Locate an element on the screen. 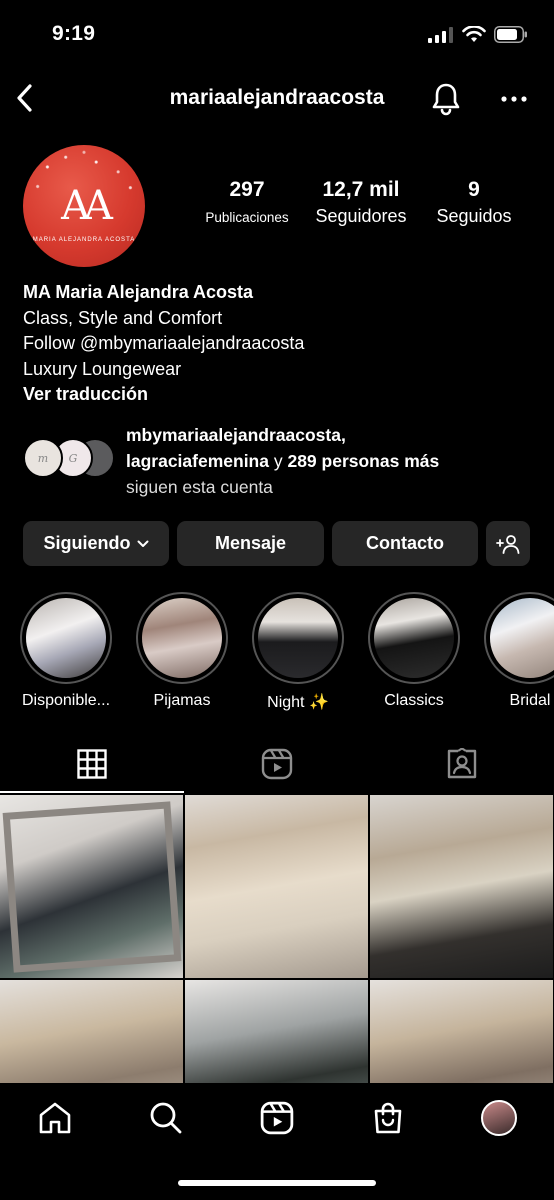 This screenshot has width=554, height=1200. avatar-brand: MARIA ALEJANDRA ACOSTA is located at coordinates (84, 240).